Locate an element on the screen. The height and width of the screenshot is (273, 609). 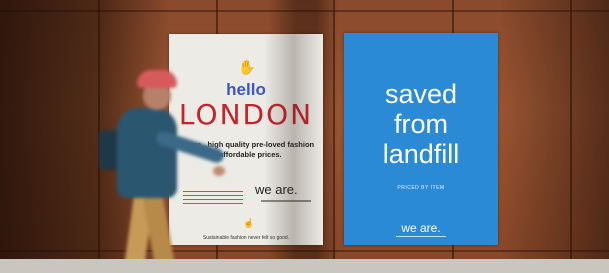
poster-brand-rule is located at coordinates (421, 236).